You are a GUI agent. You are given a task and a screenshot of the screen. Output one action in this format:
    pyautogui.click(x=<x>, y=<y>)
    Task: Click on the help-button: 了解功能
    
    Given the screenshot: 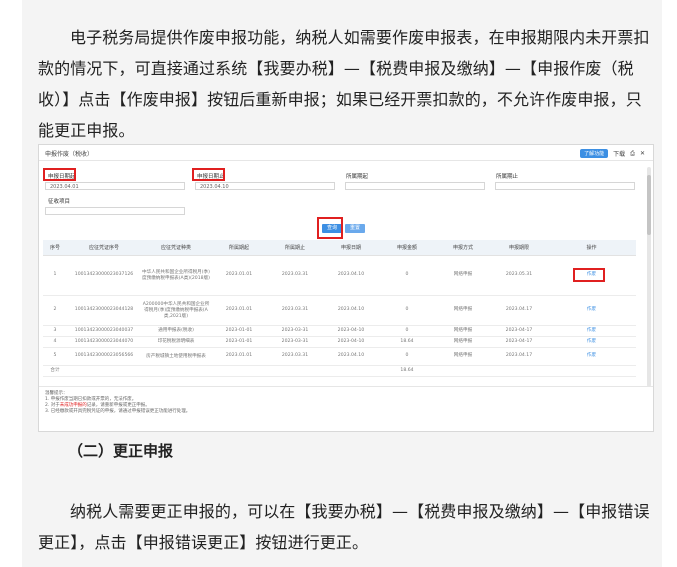 What is the action you would take?
    pyautogui.click(x=594, y=153)
    